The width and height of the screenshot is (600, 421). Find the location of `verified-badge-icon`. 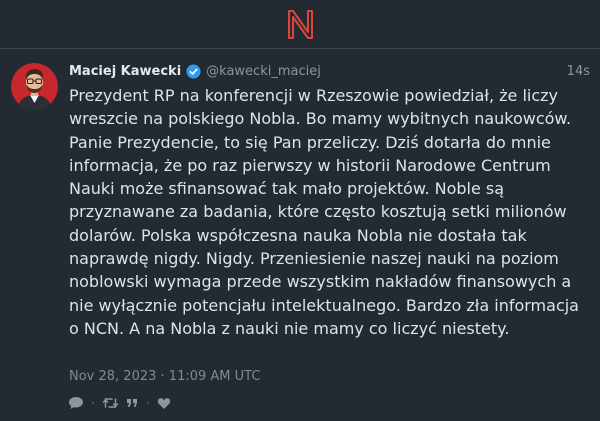

verified-badge-icon is located at coordinates (193, 71).